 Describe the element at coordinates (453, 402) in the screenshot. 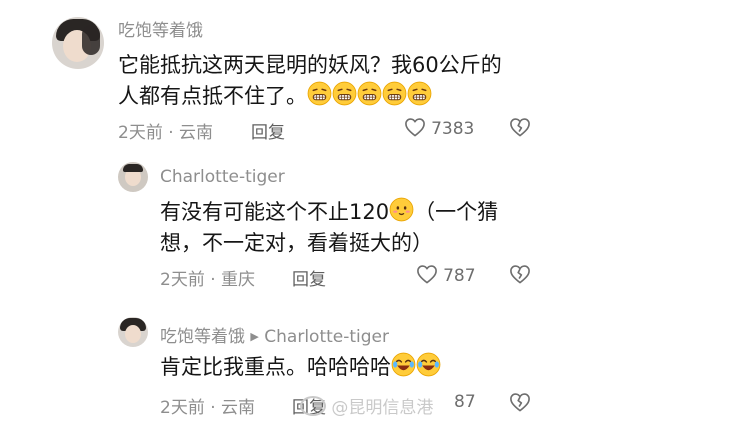

I see `like-button: 87` at that location.